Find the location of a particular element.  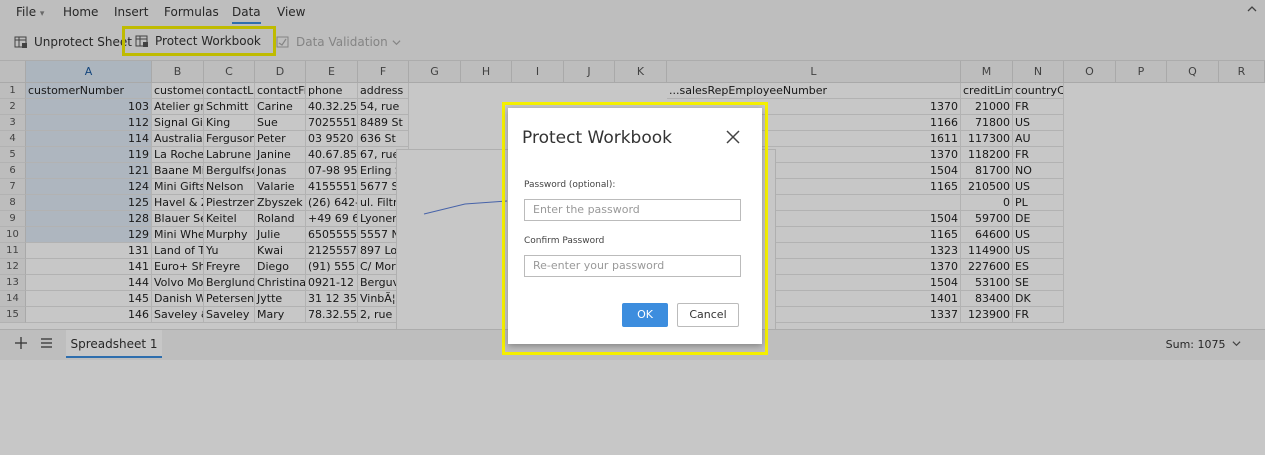

close-icon is located at coordinates (733, 137).